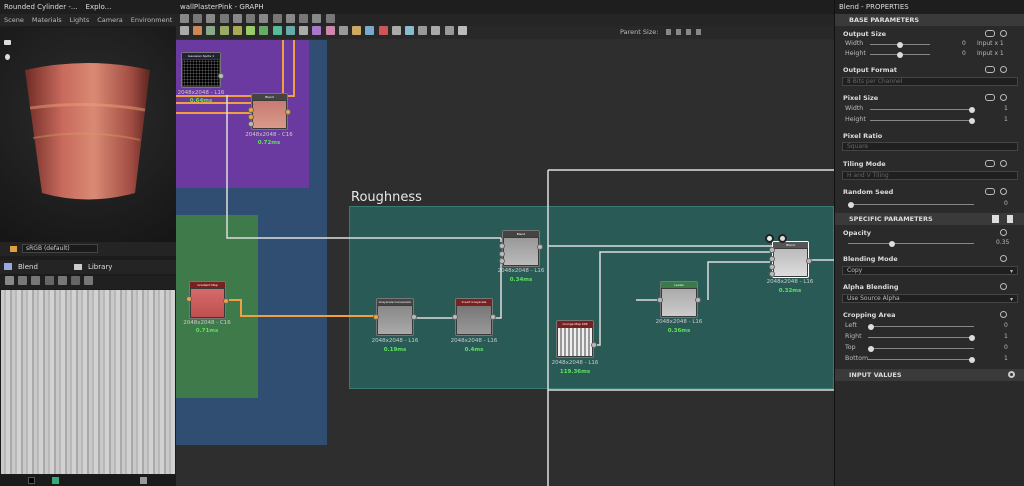  Describe the element at coordinates (929, 20) in the screenshot. I see `base-parameters-section: BASE PARAMETERS` at that location.